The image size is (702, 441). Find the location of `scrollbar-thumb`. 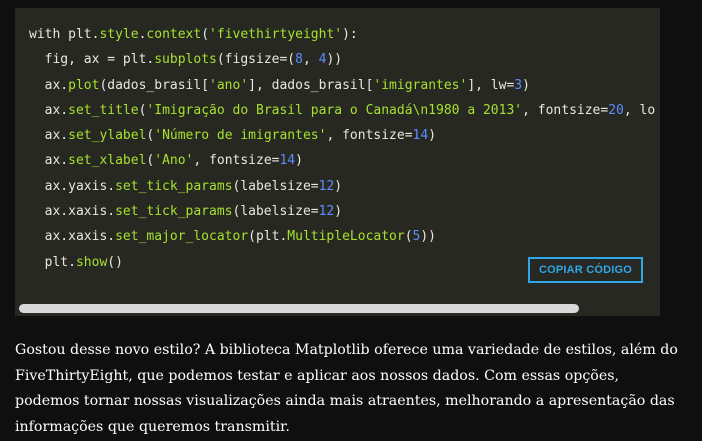

scrollbar-thumb is located at coordinates (299, 308).